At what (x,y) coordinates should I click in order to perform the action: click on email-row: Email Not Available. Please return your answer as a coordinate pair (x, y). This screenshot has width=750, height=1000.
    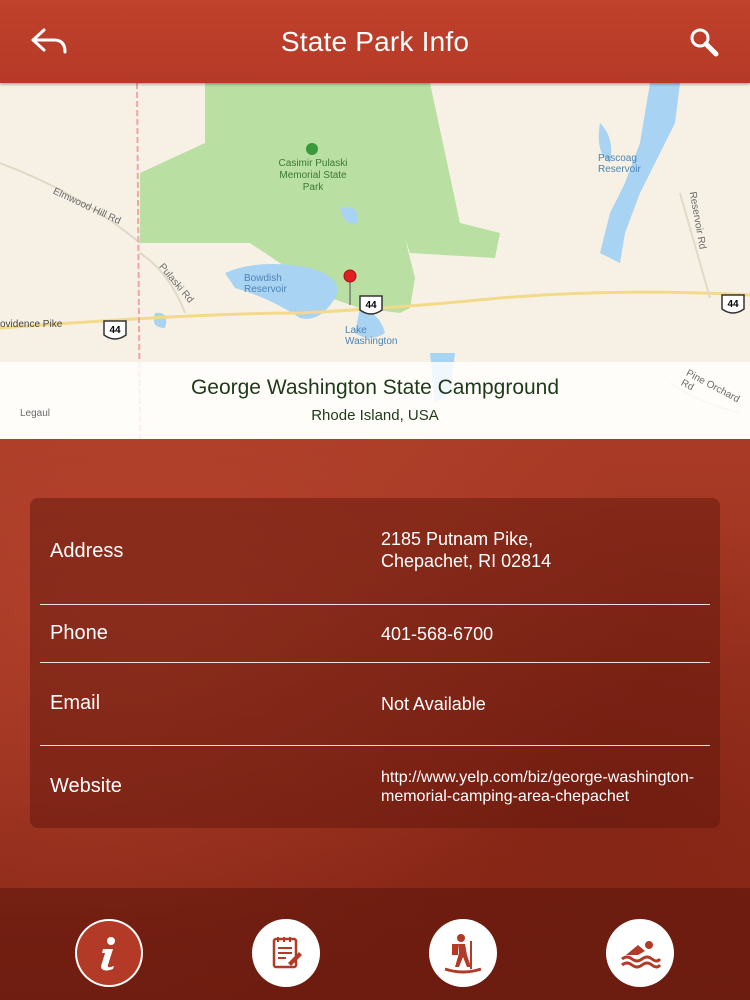
    Looking at the image, I should click on (375, 704).